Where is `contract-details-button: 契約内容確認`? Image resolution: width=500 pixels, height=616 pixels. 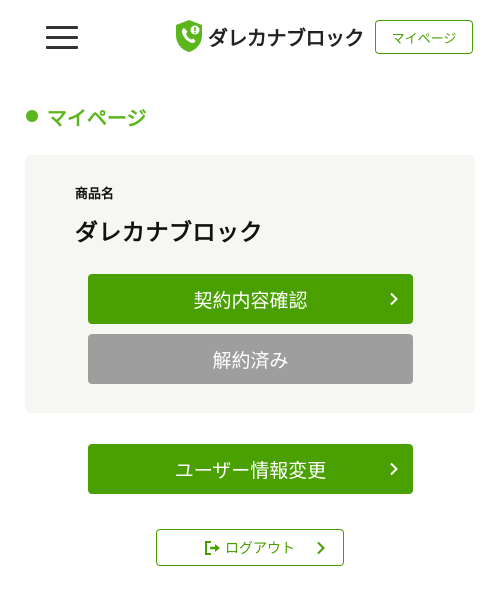 contract-details-button: 契約内容確認 is located at coordinates (250, 299).